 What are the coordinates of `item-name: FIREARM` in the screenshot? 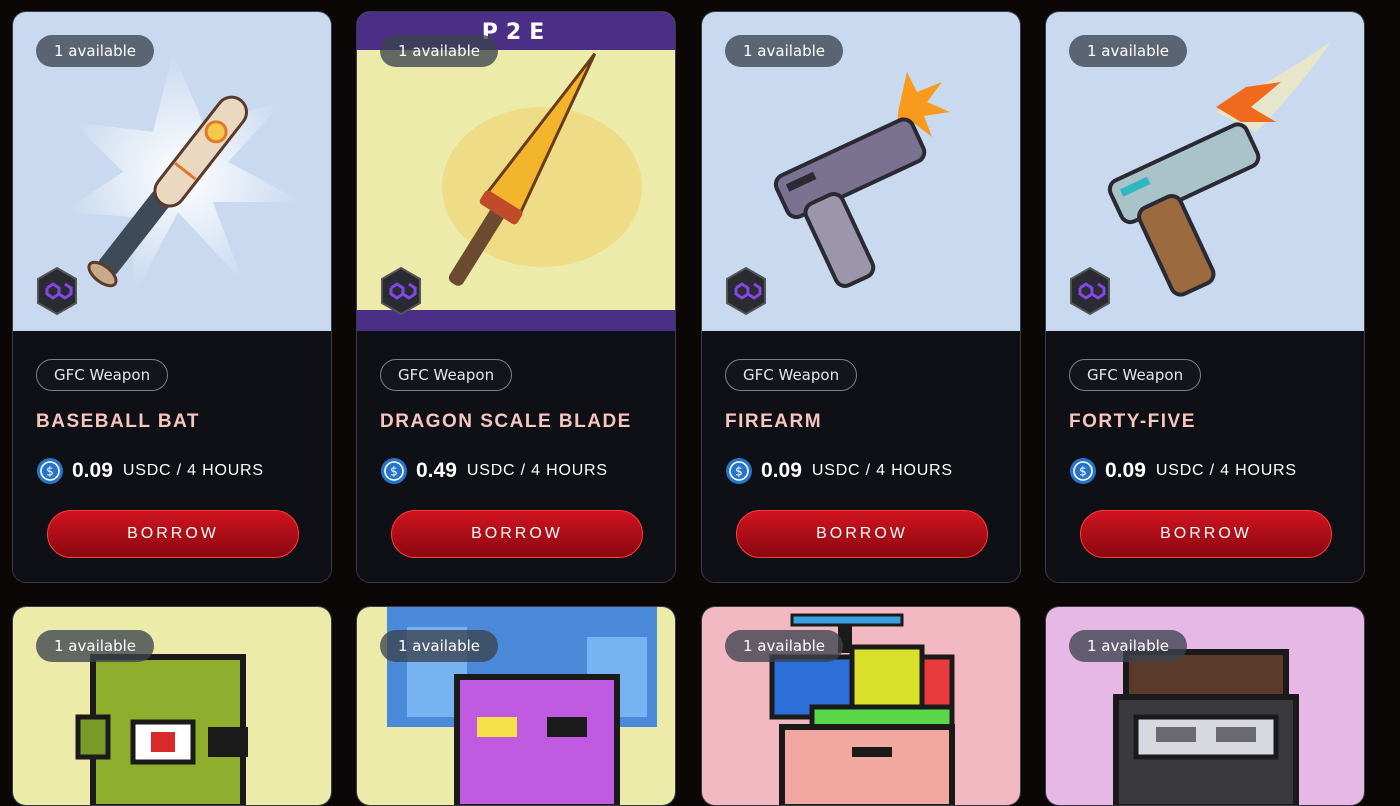 It's located at (774, 421).